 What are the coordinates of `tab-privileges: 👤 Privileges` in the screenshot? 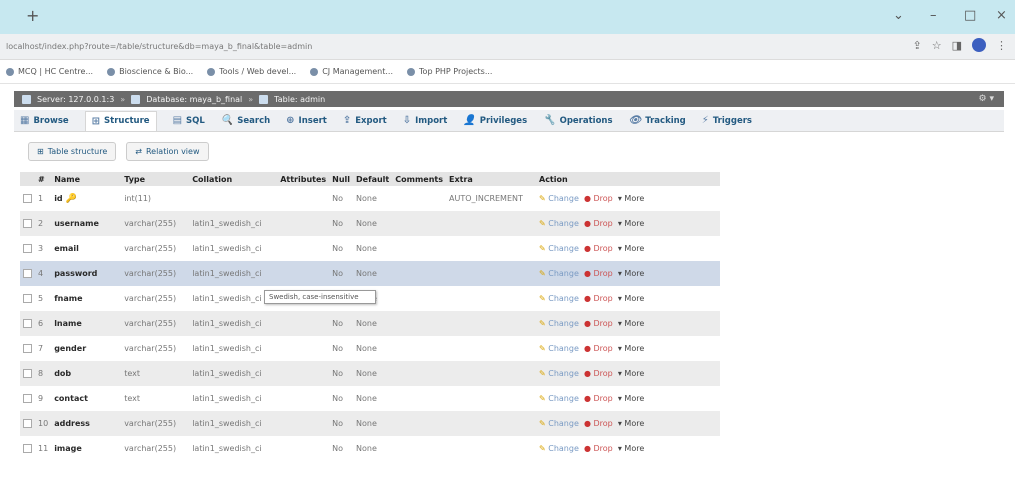 It's located at (495, 120).